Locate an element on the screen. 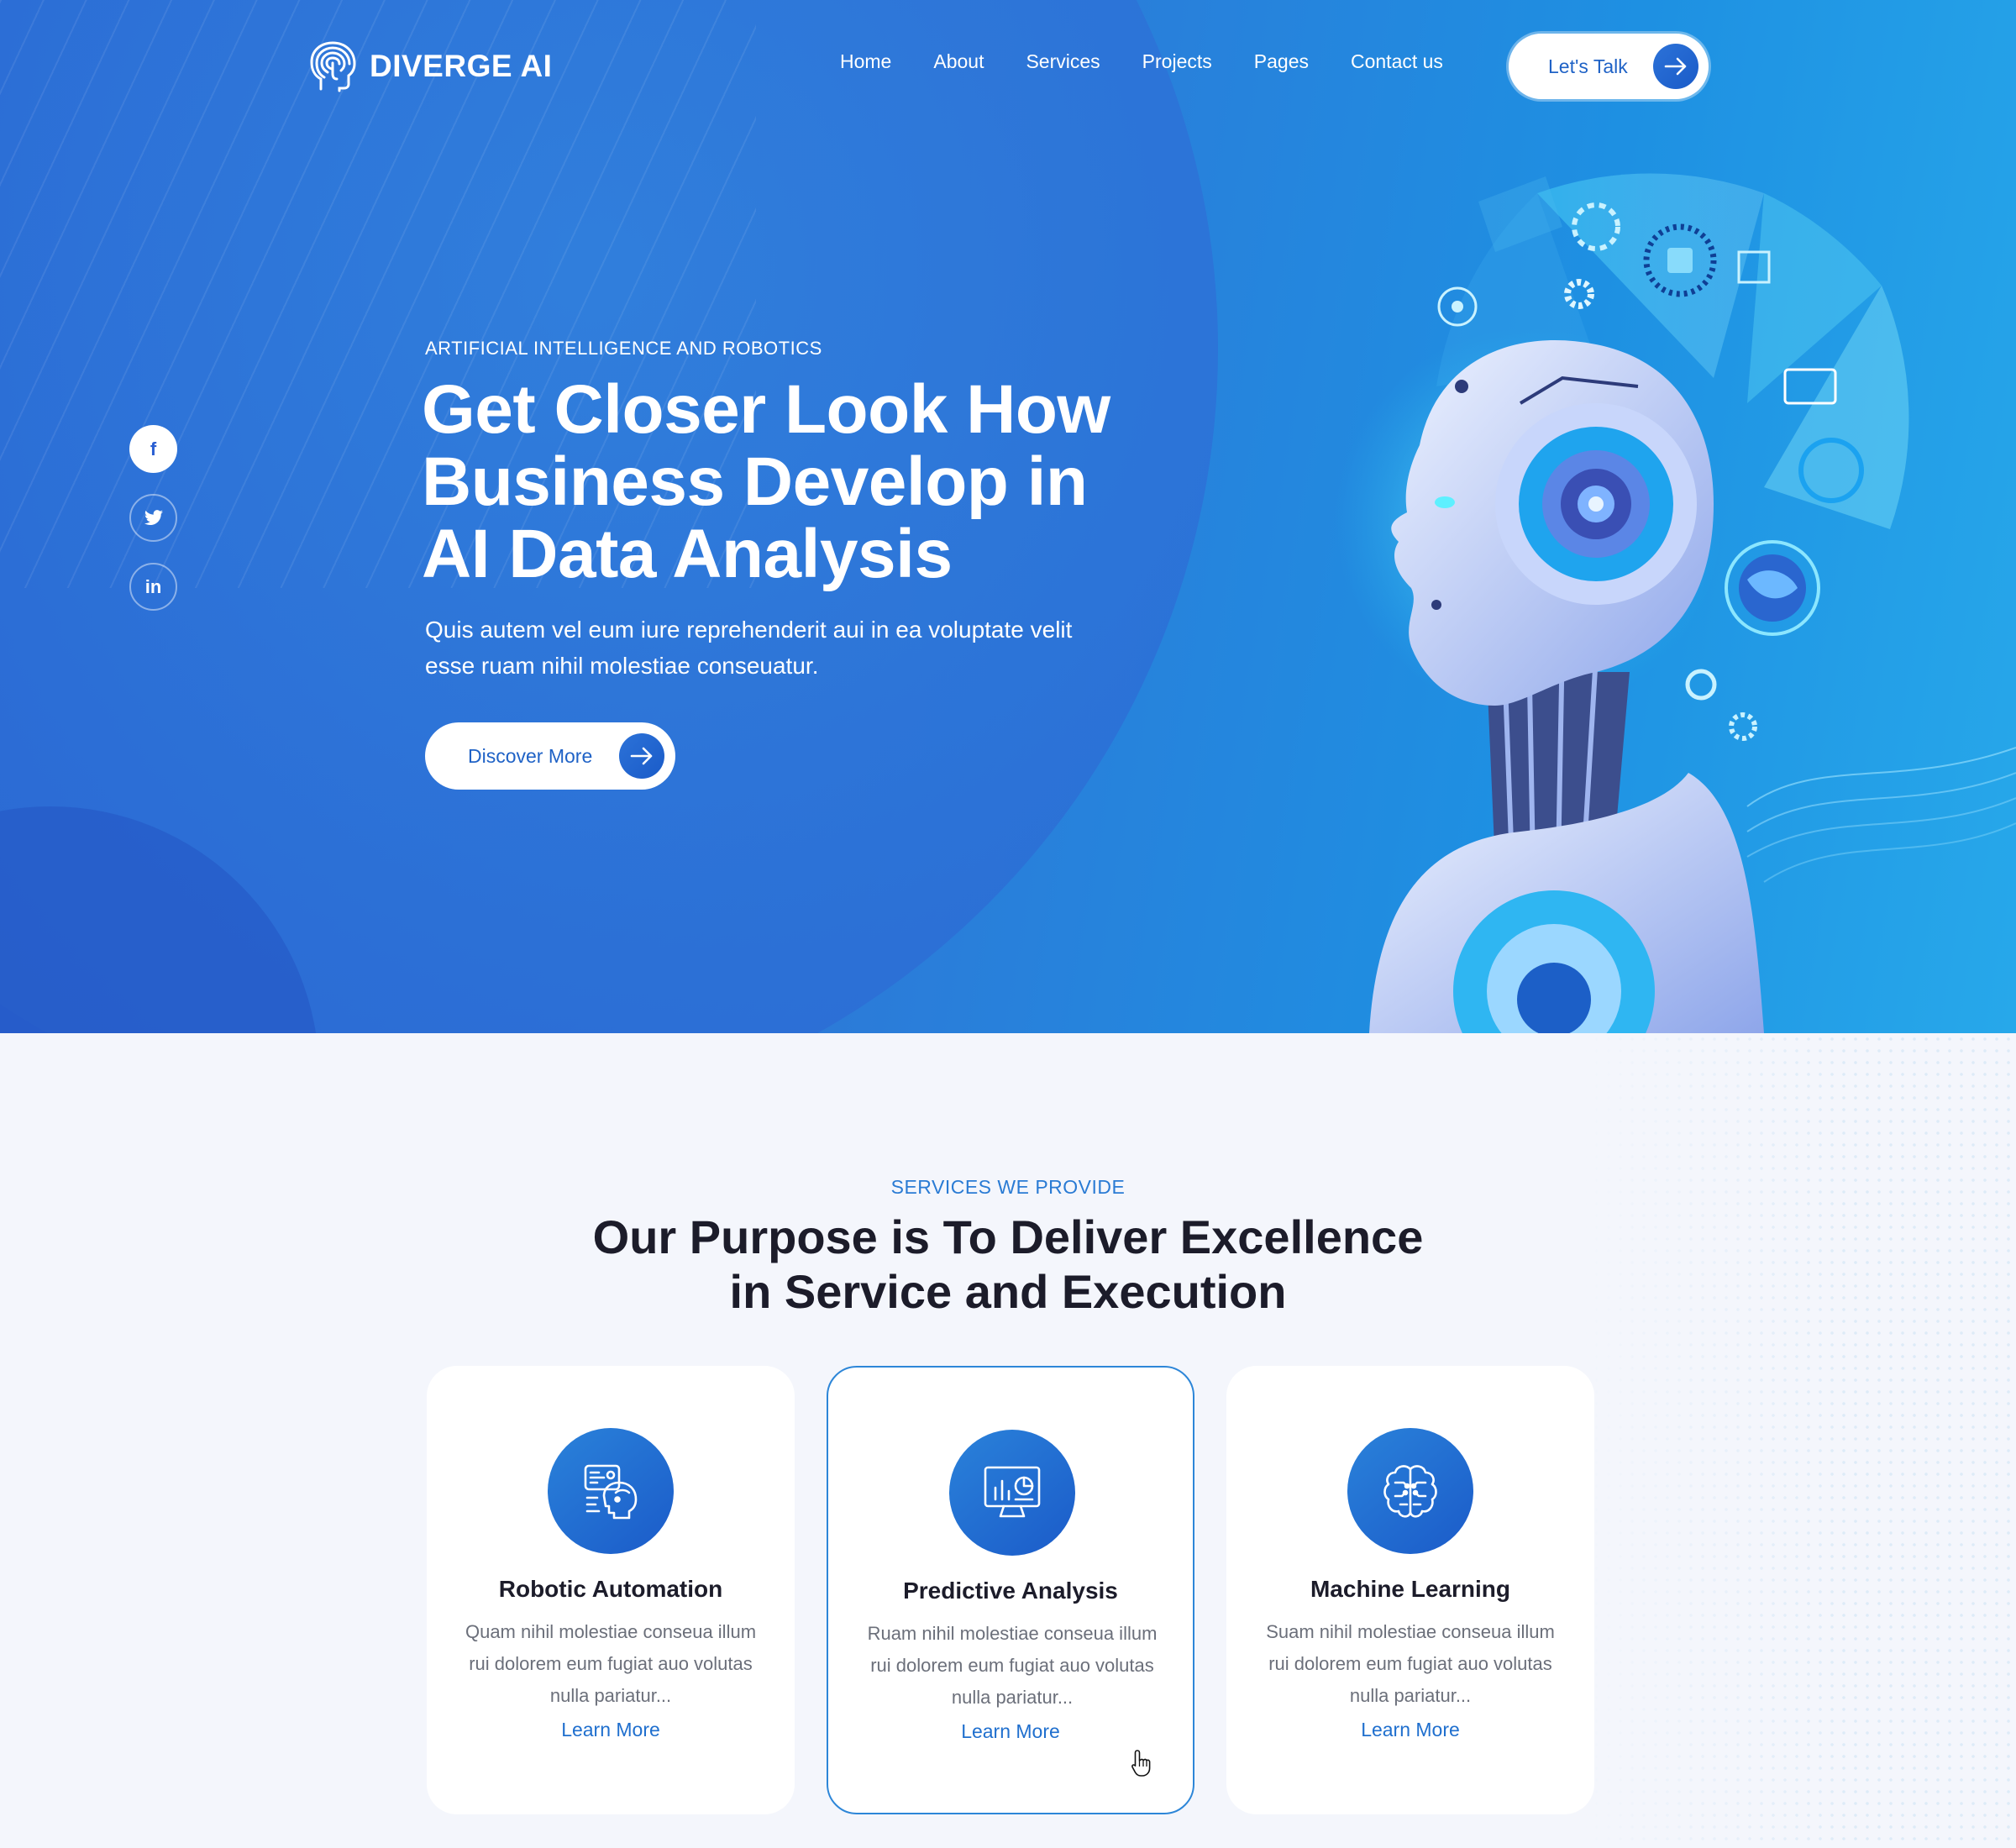 The height and width of the screenshot is (1848, 2016). lets-talk-button: Let's Talk is located at coordinates (1609, 66).